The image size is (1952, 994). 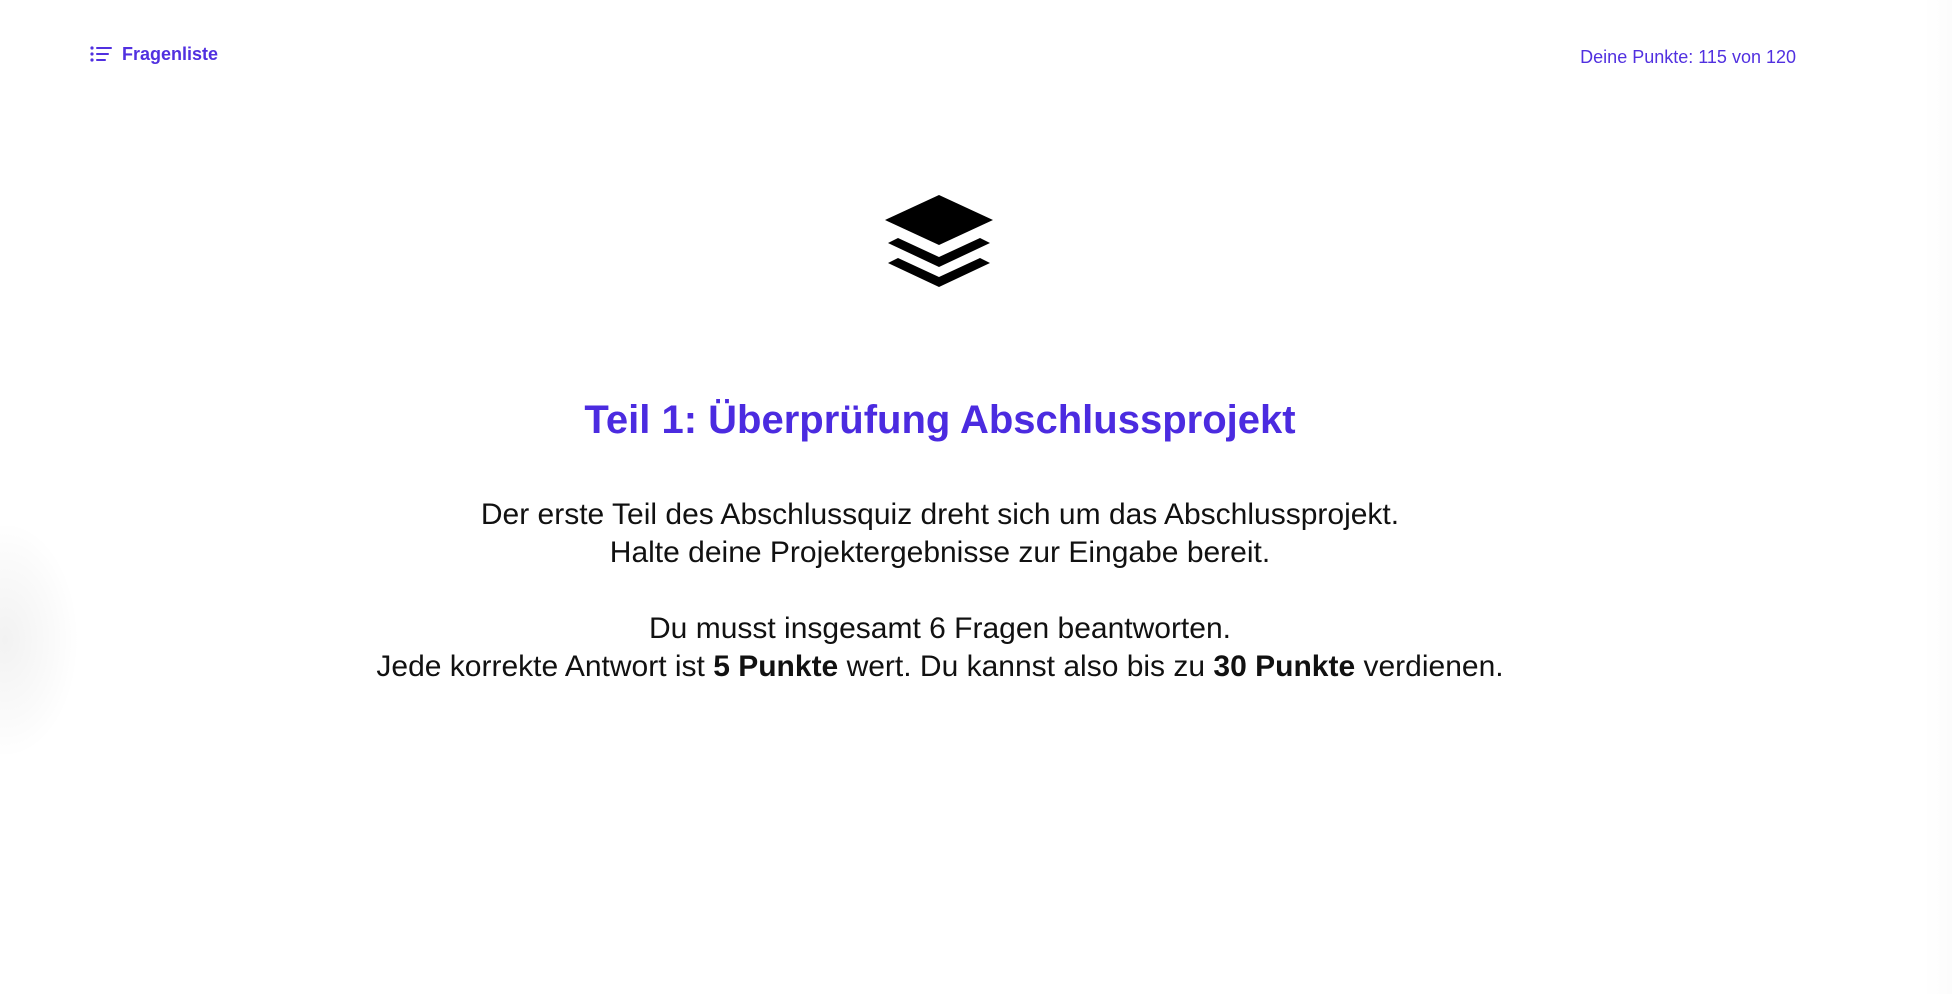 I want to click on info-line-2-suffix: verdienen., so click(x=1429, y=666).